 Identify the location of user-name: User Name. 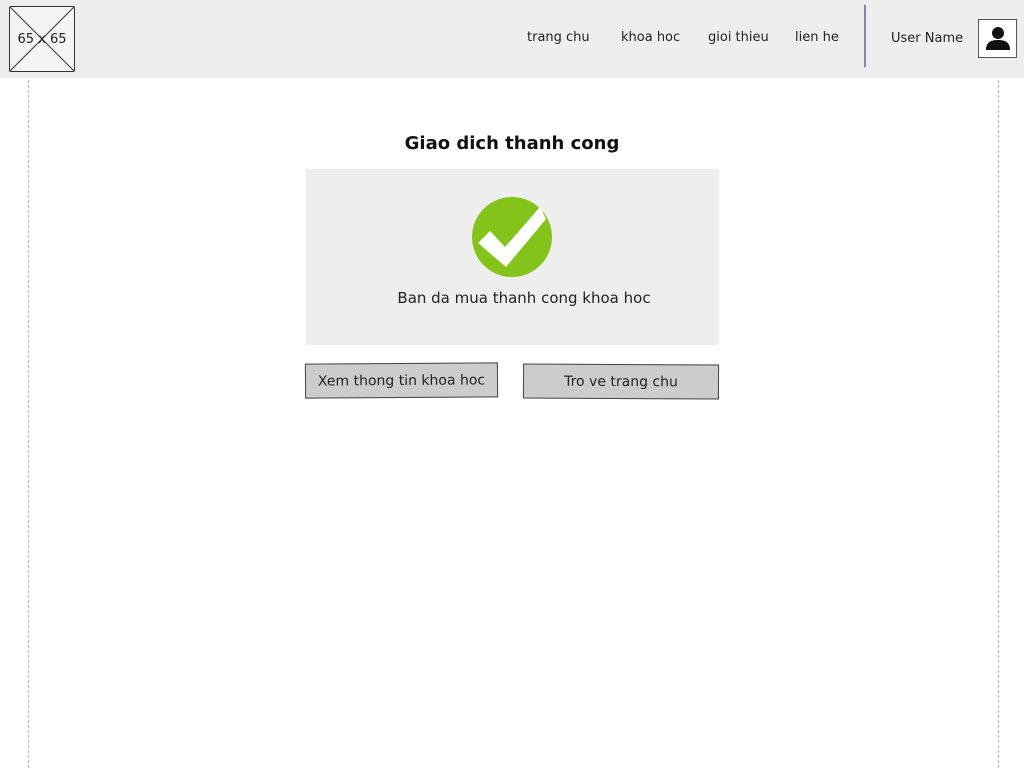
(927, 38).